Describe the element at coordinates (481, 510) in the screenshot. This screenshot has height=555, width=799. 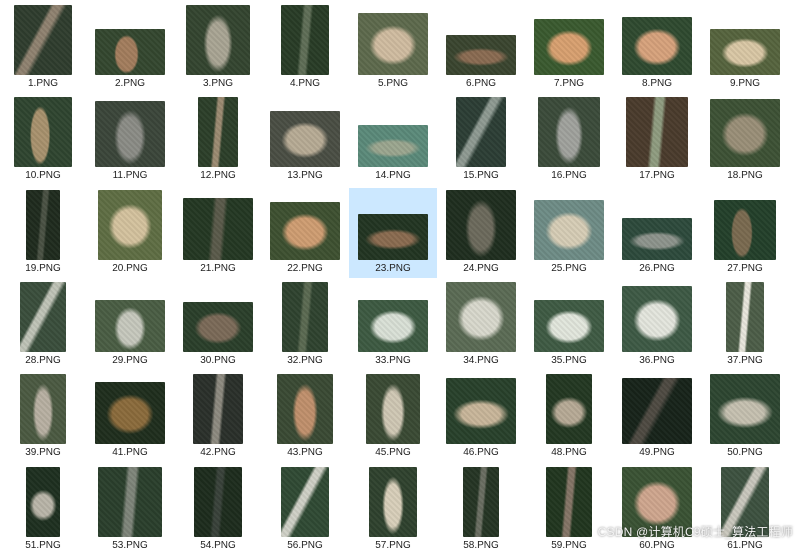
I see `file-item: 58.PNG` at that location.